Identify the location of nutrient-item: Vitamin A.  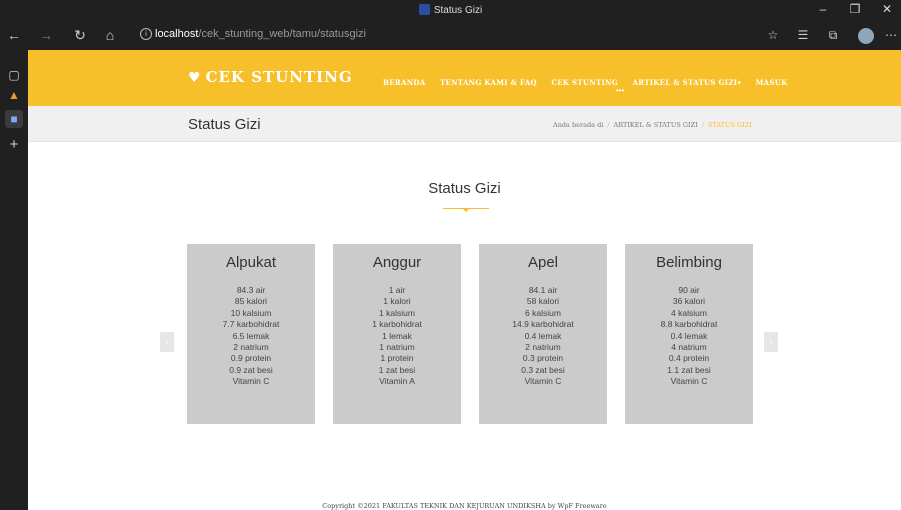
(397, 381).